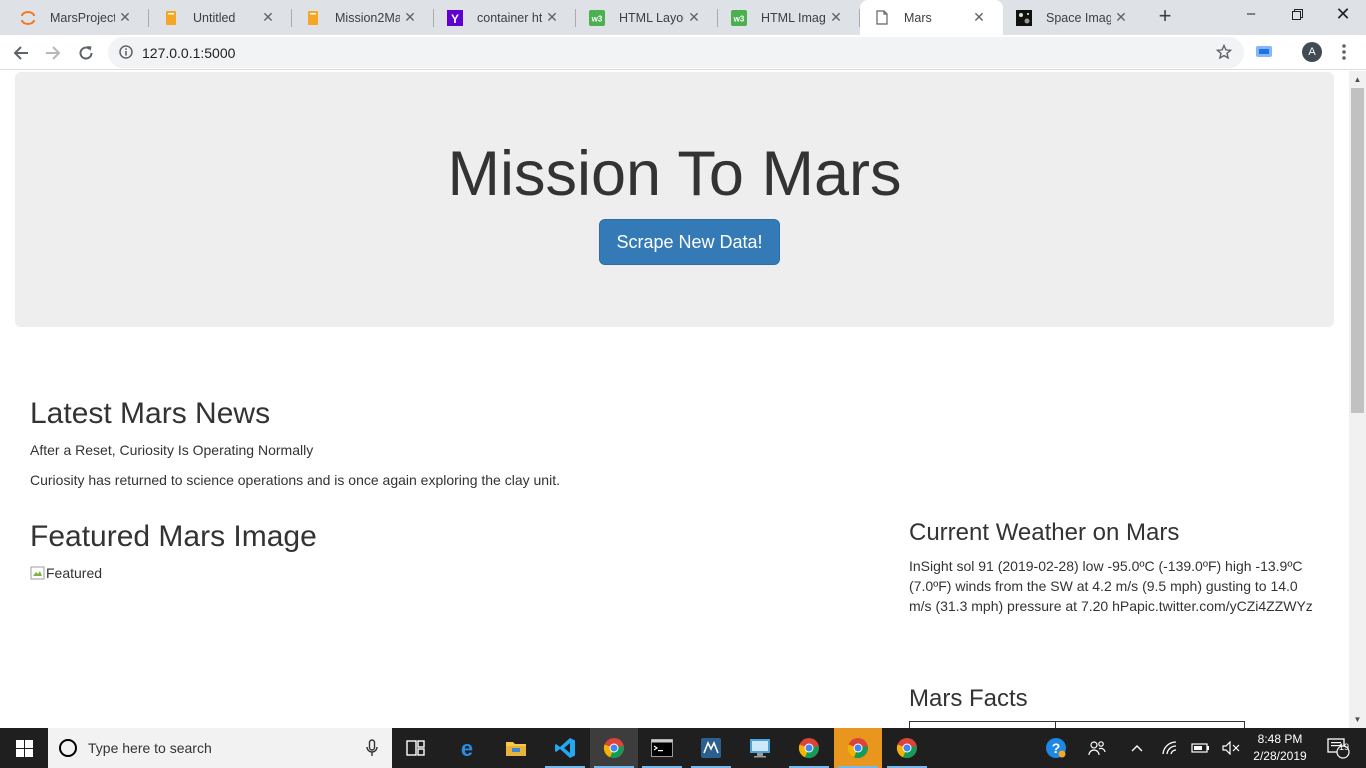 Image resolution: width=1366 pixels, height=768 pixels. What do you see at coordinates (651, 17) in the screenshot?
I see `tab-title: HTML Layouts` at bounding box center [651, 17].